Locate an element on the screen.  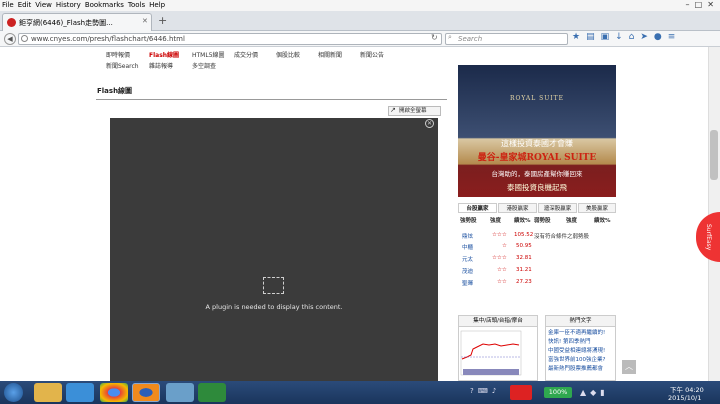
new-tab-icon: + is located at coordinates (162, 20).